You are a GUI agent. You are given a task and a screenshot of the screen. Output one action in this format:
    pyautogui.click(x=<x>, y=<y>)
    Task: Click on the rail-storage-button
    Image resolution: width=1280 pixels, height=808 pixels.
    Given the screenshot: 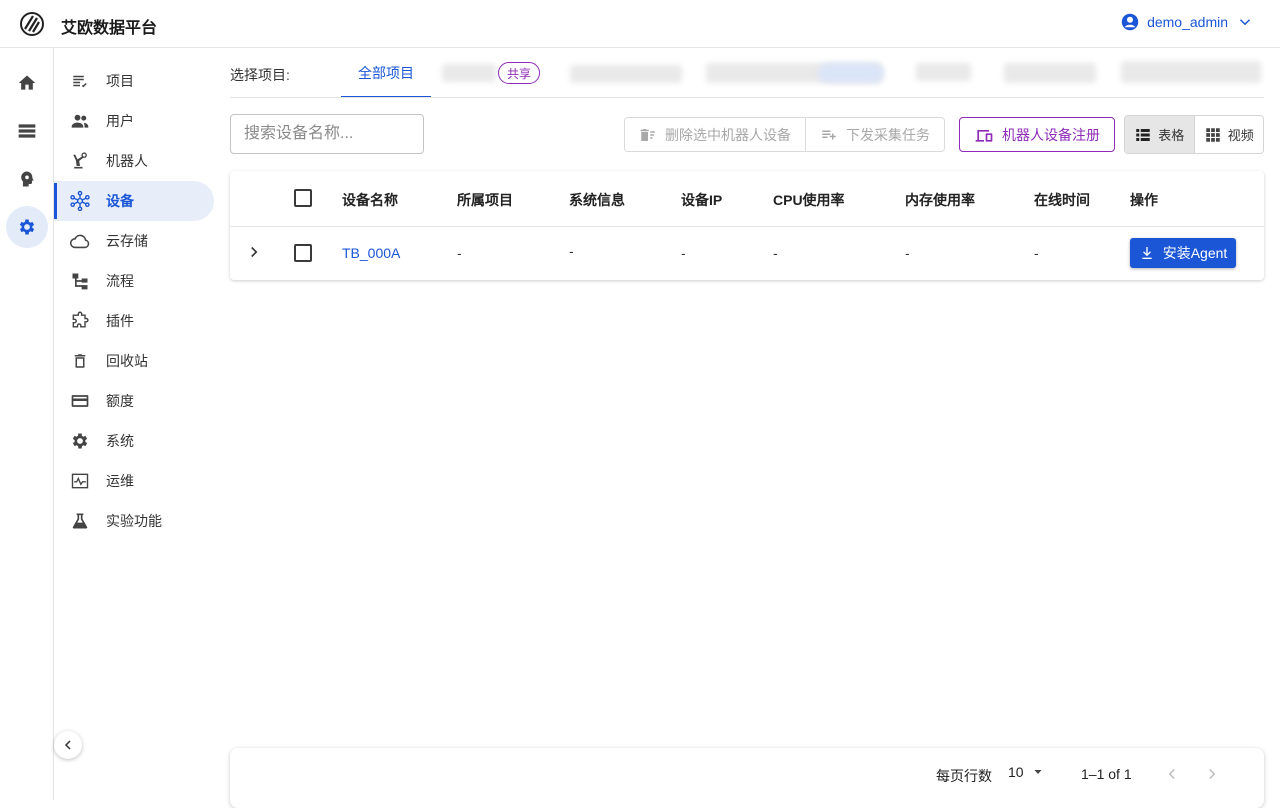 What is the action you would take?
    pyautogui.click(x=27, y=131)
    